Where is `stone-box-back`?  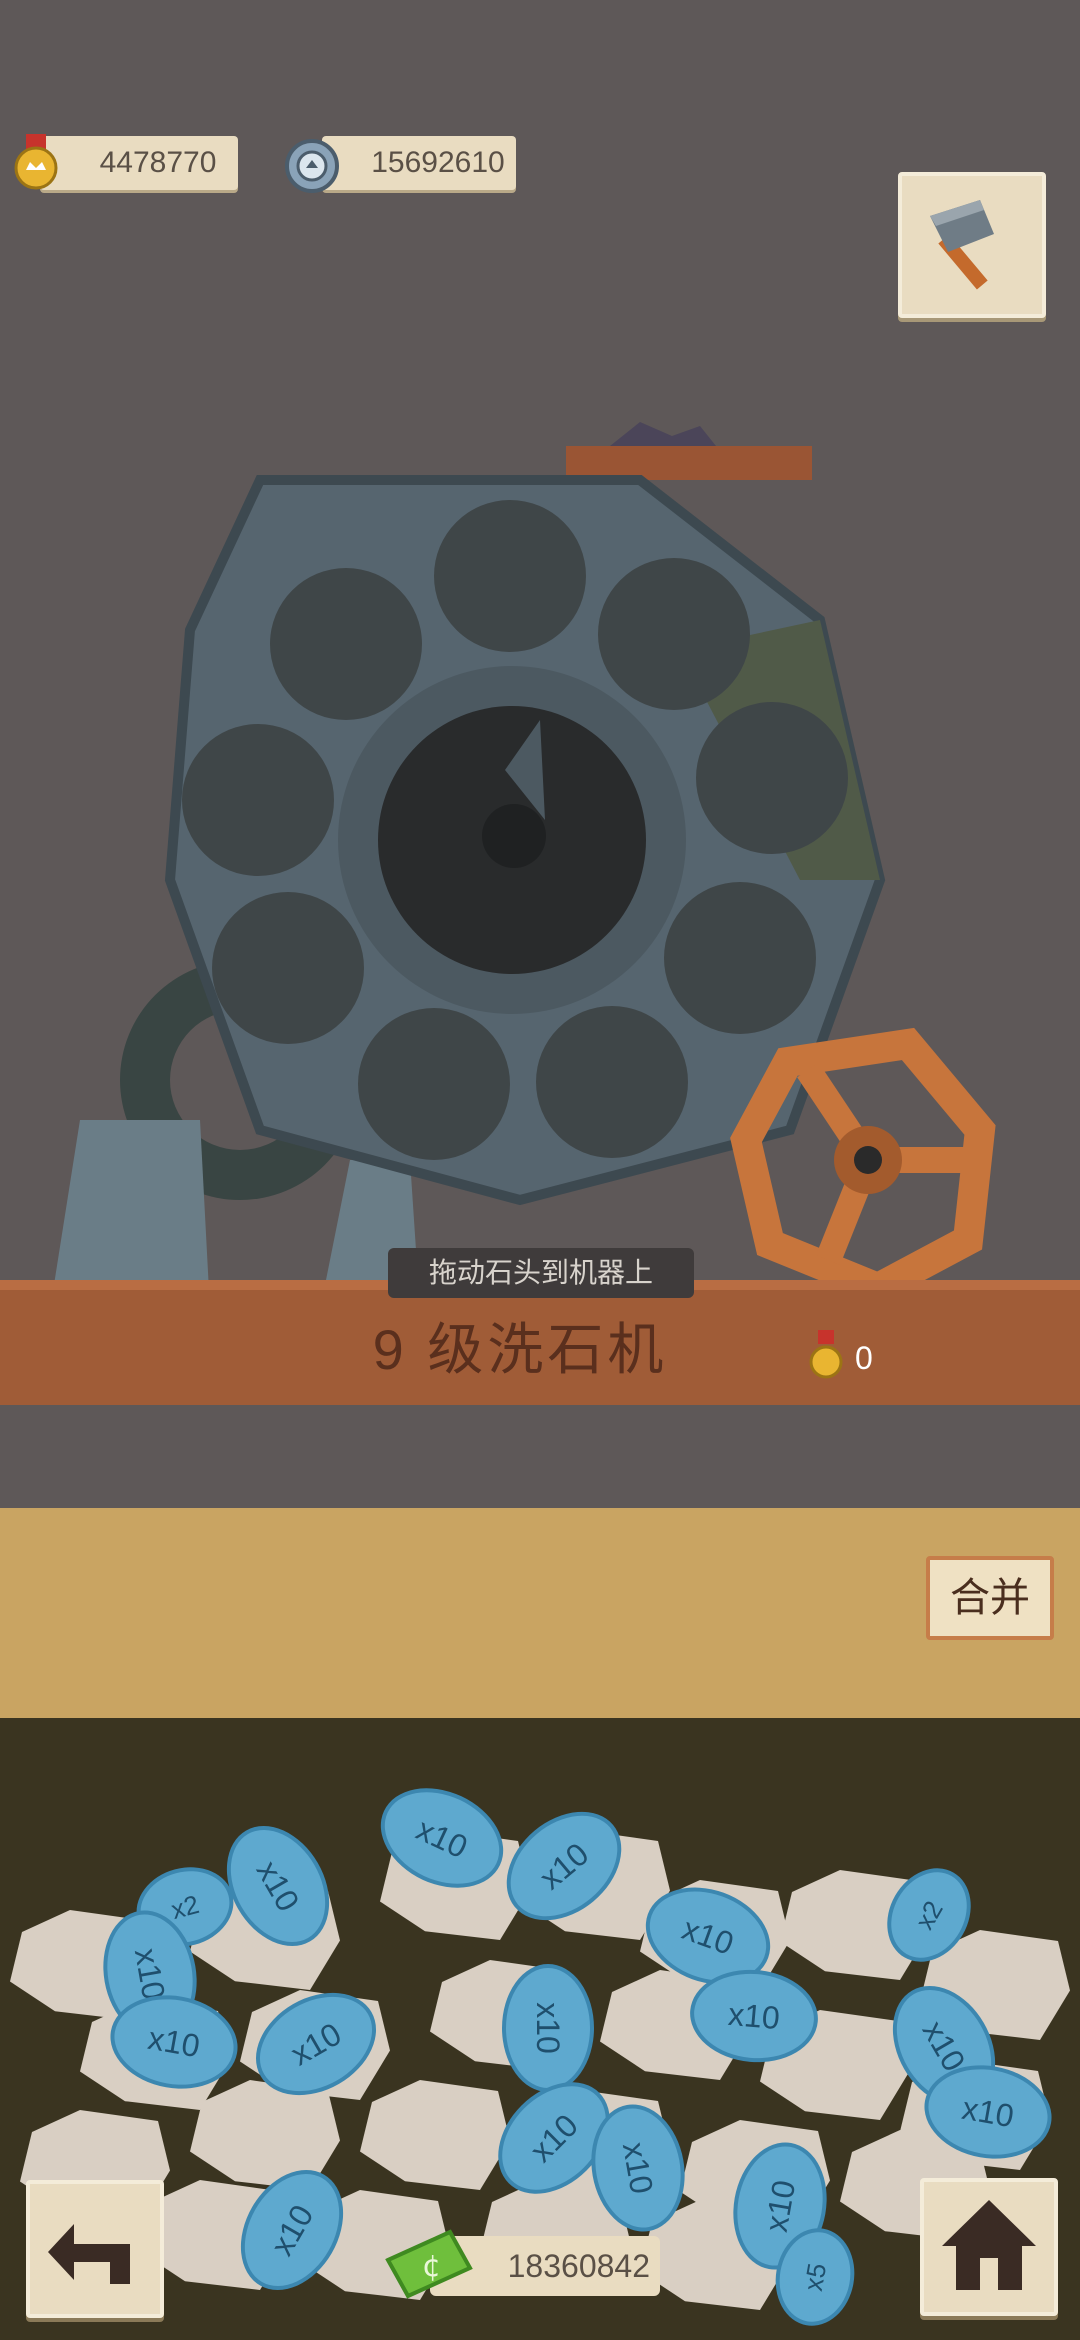
stone-box-back is located at coordinates (540, 1613).